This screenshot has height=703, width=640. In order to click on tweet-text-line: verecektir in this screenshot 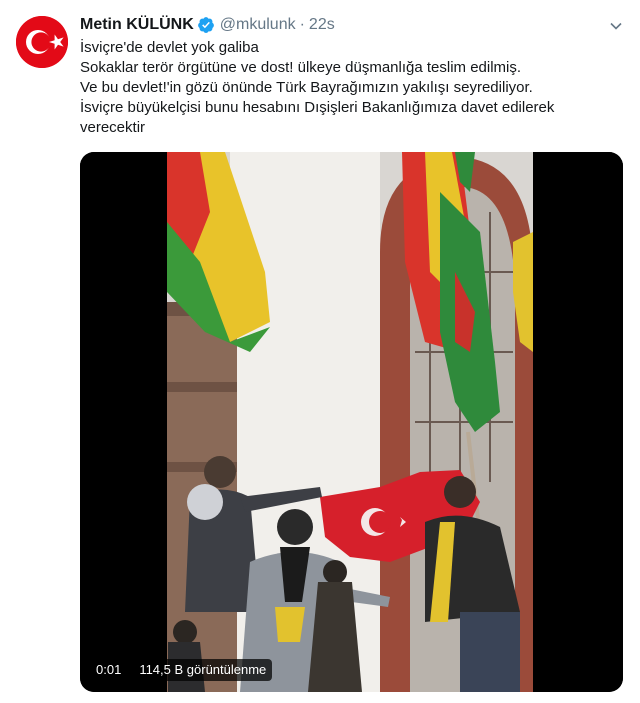, I will do `click(113, 127)`.